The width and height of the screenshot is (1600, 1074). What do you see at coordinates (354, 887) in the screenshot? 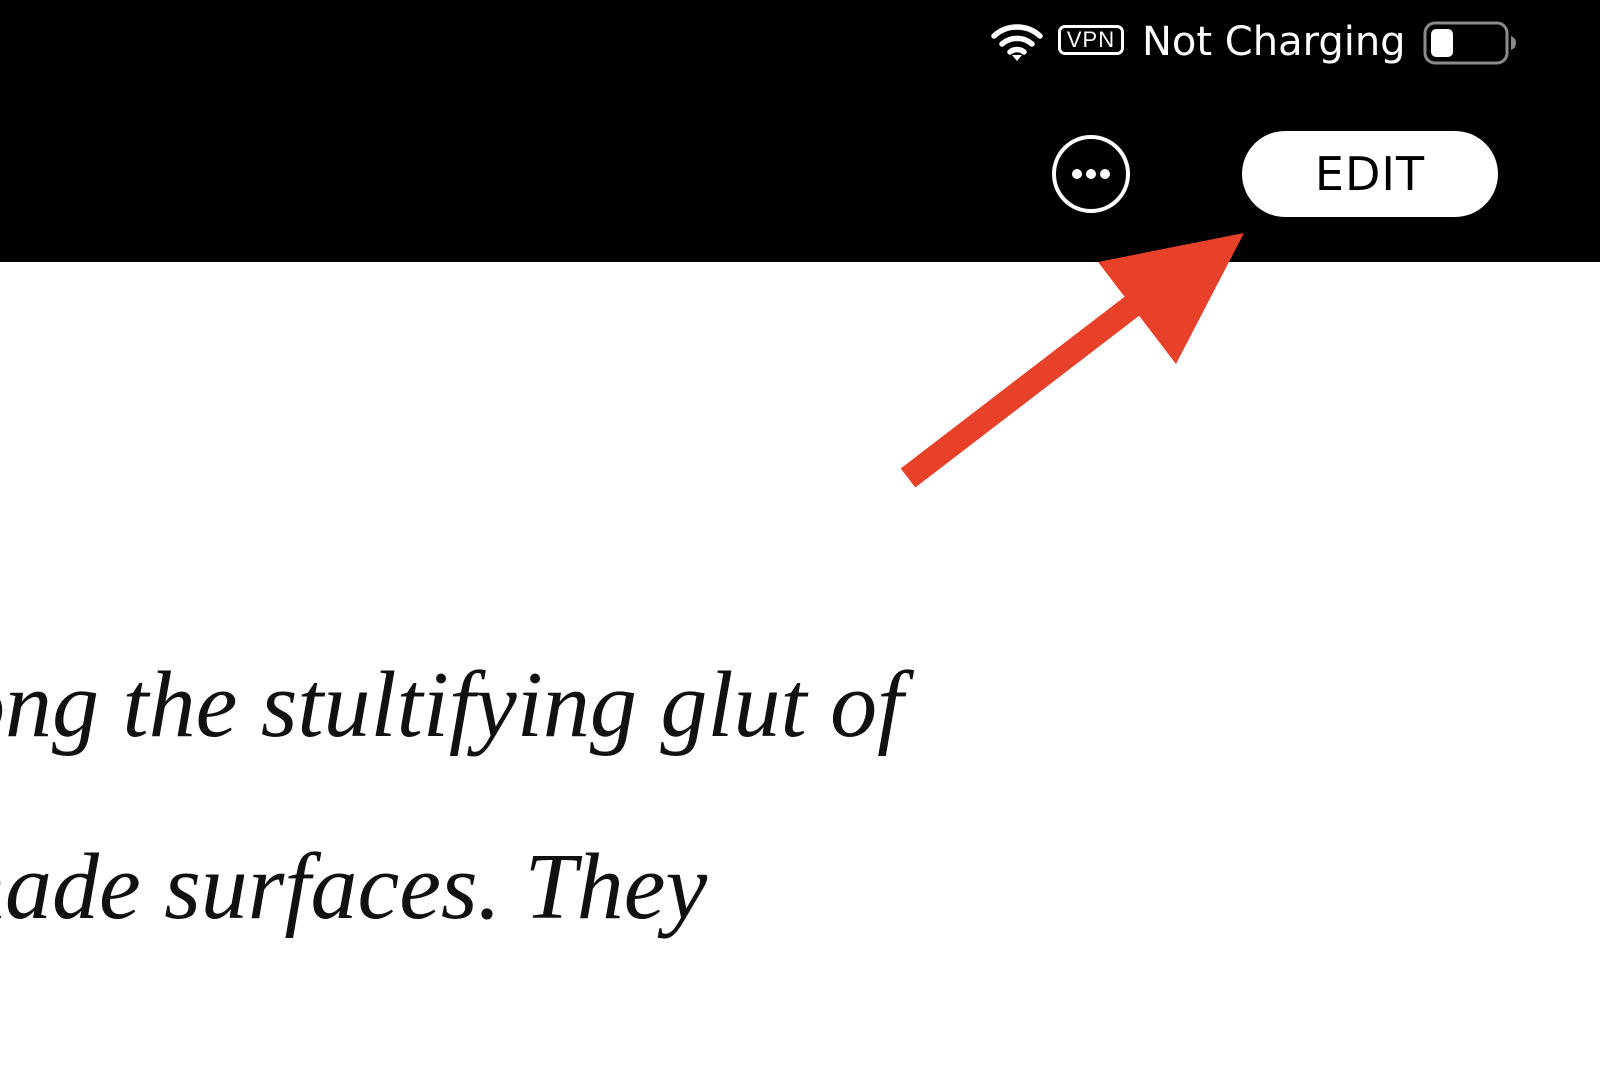
I see `body-text-line: nade surfaces. They` at bounding box center [354, 887].